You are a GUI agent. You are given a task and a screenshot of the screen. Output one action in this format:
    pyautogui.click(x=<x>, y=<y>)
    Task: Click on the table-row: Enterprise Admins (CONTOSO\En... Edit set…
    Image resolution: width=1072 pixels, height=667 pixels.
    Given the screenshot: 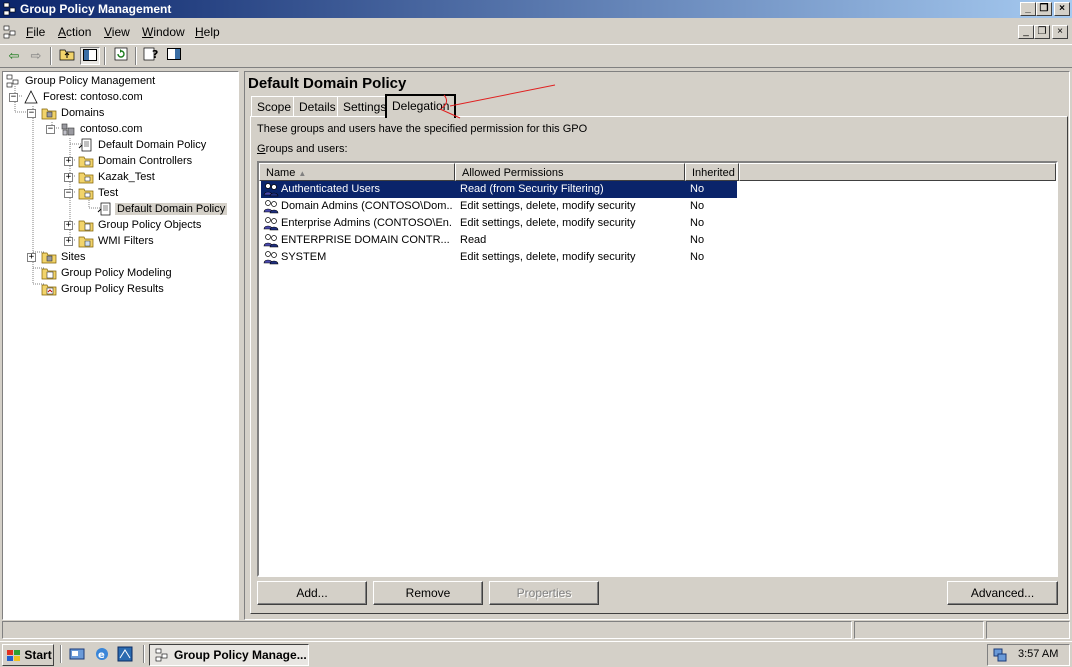 What is the action you would take?
    pyautogui.click(x=658, y=223)
    